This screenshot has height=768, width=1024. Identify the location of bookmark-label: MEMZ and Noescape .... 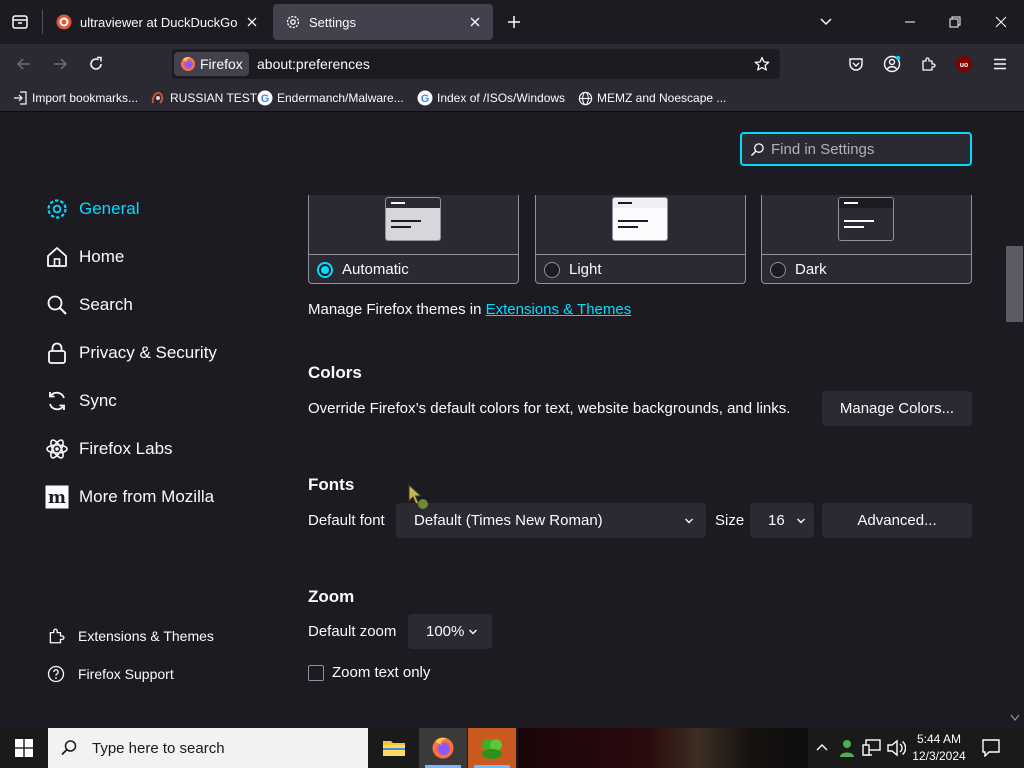
(662, 98).